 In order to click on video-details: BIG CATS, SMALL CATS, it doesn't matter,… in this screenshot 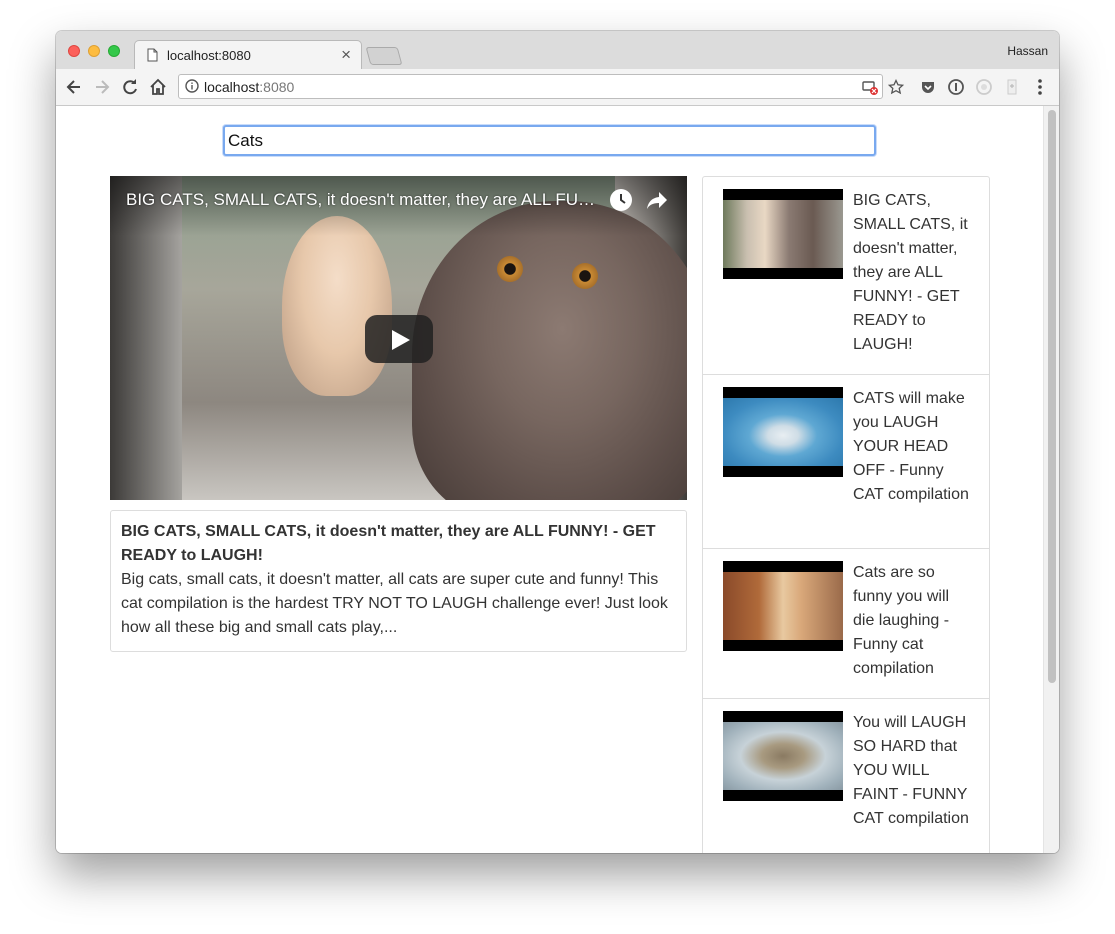, I will do `click(398, 581)`.